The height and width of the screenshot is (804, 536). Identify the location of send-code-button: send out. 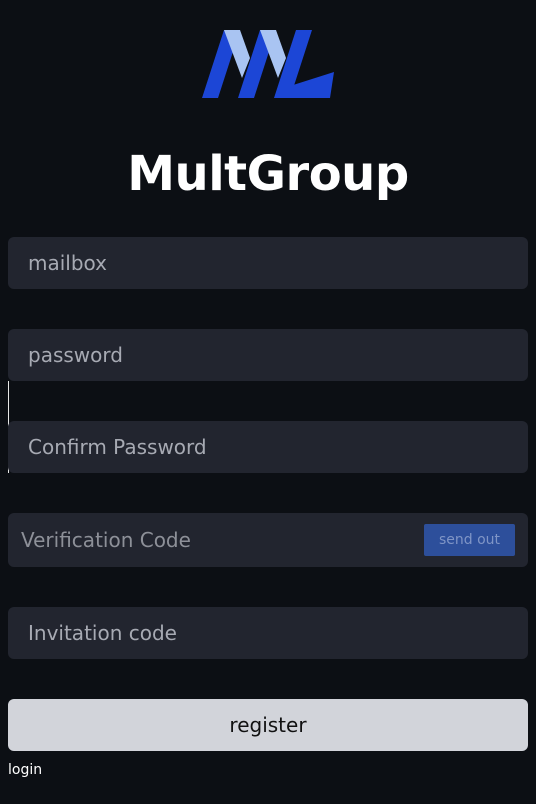
(469, 540).